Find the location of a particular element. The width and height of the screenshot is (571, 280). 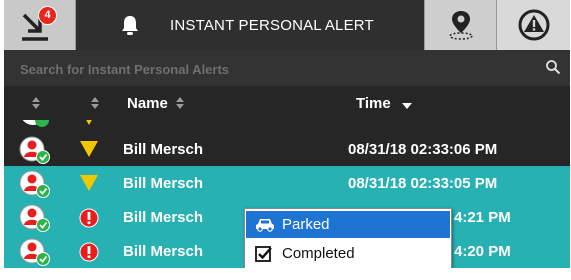

menu-item-label: Parked is located at coordinates (306, 224).